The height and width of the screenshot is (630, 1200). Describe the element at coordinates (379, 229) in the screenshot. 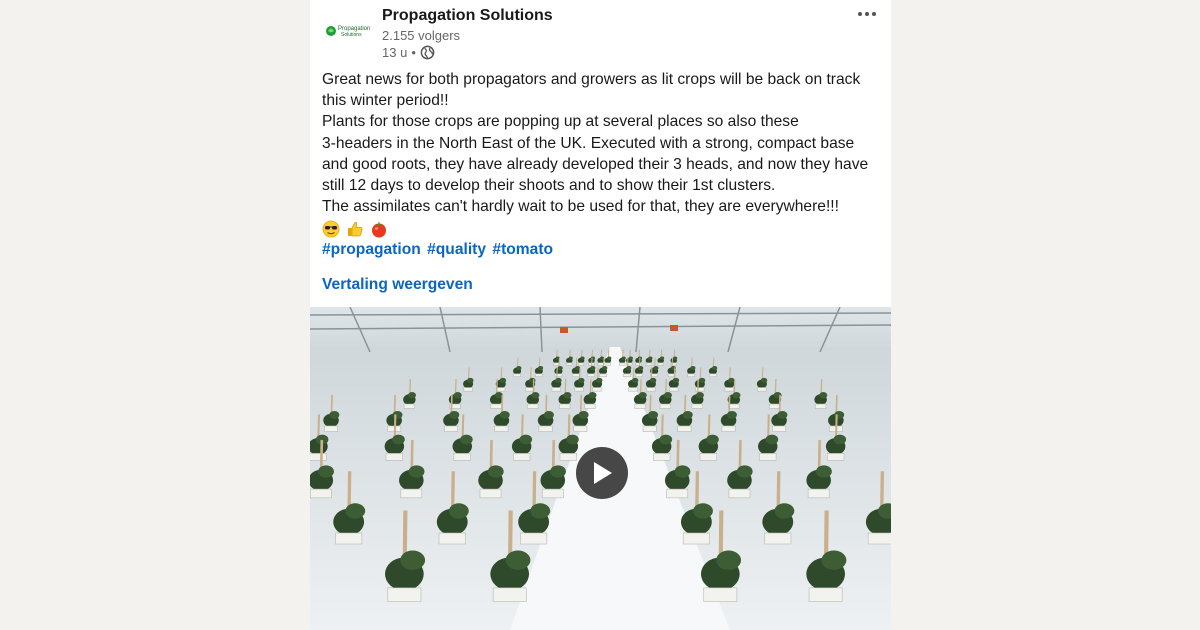

I see `tomato-icon` at that location.